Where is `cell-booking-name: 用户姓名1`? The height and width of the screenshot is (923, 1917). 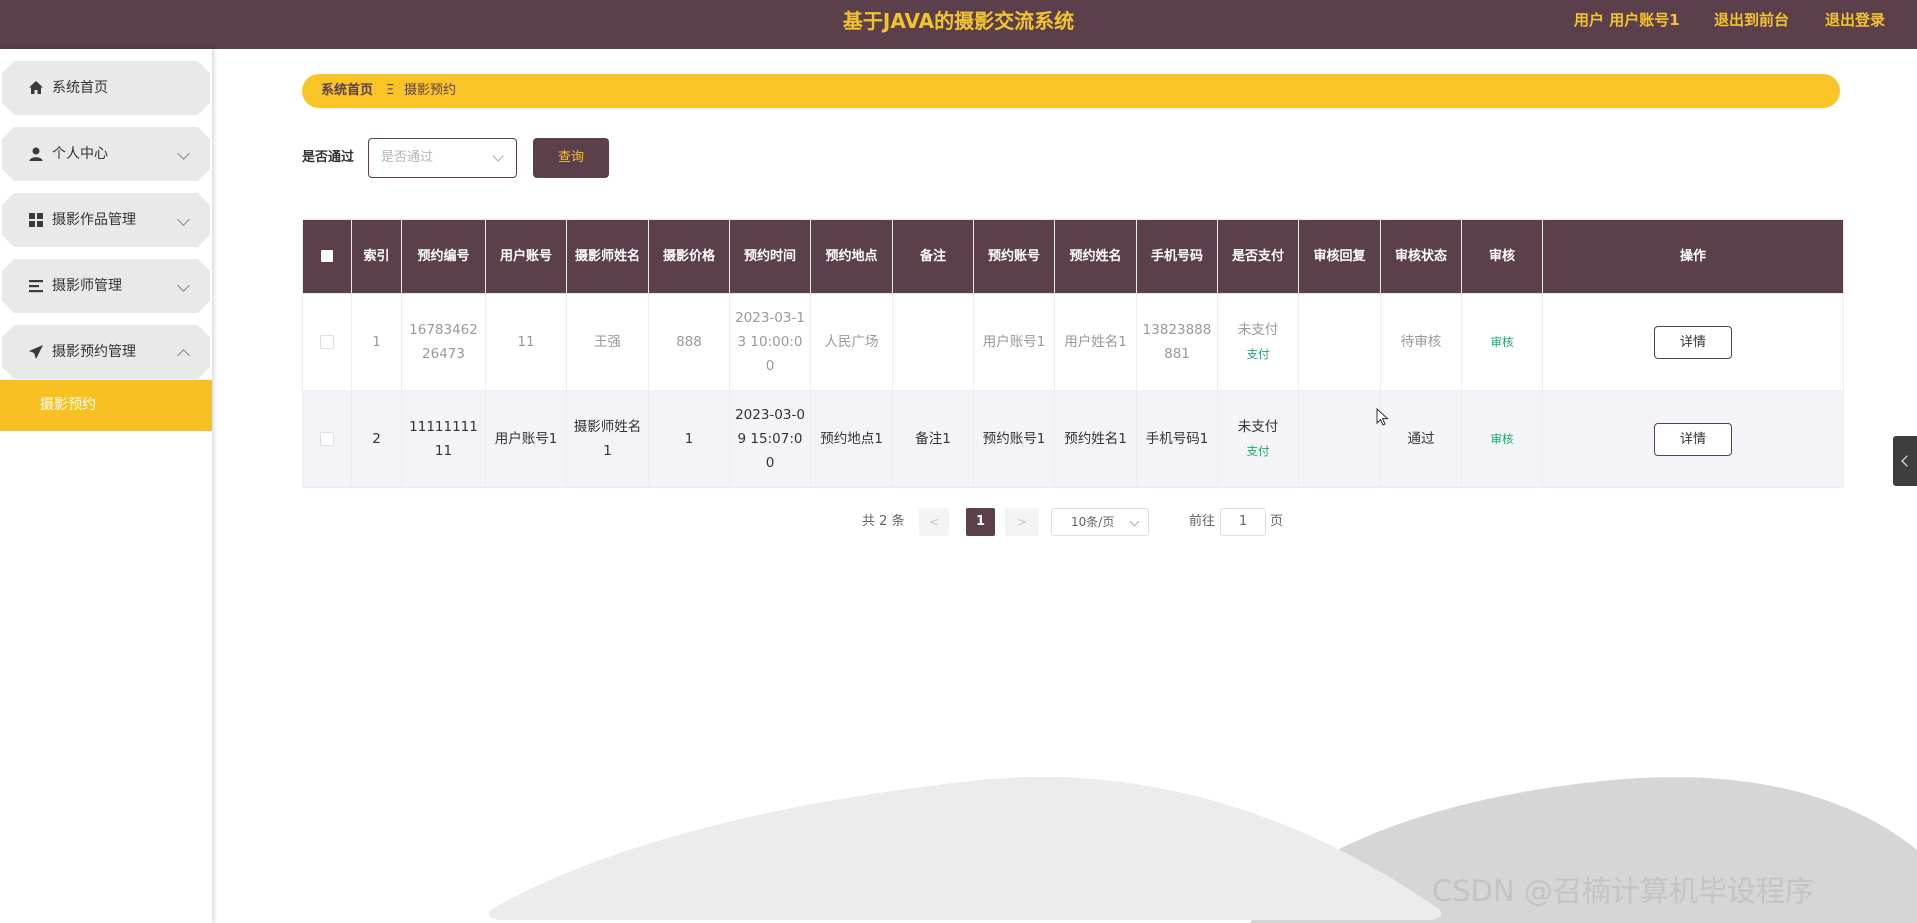 cell-booking-name: 用户姓名1 is located at coordinates (1095, 342).